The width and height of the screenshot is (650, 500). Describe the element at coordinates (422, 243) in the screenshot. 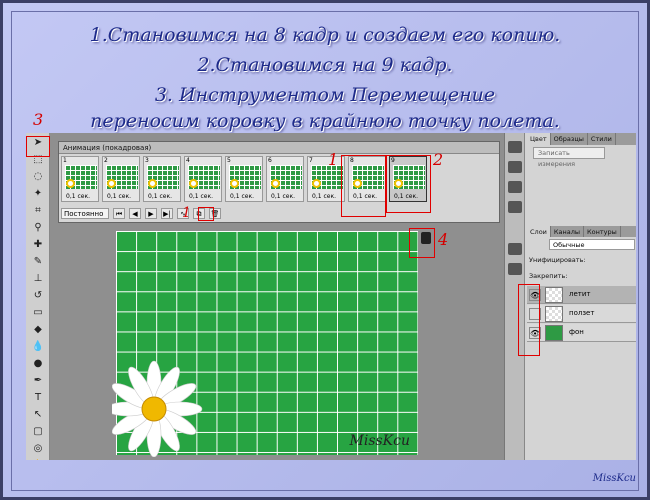

I see `ladybug-highlight` at that location.